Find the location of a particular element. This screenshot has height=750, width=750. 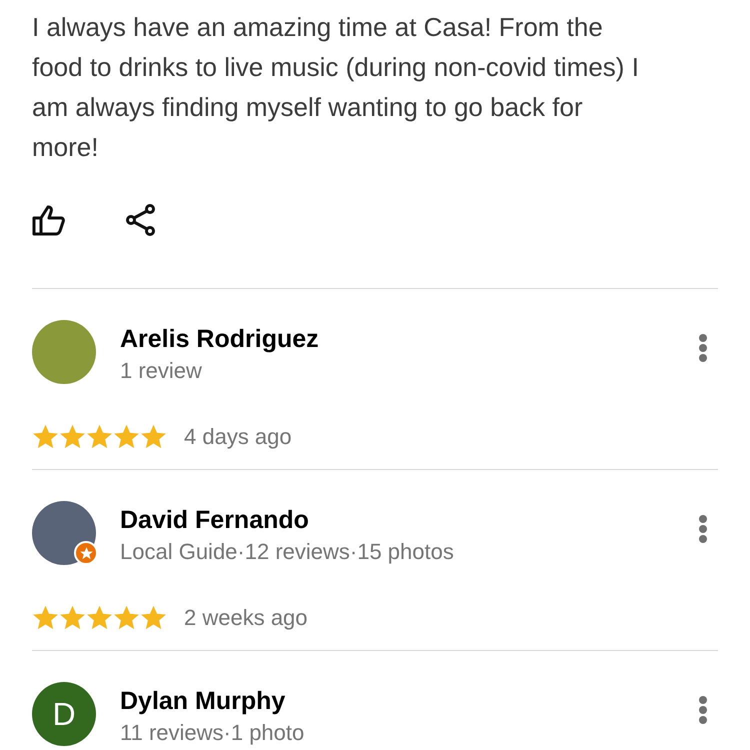

reviewer-name: Arelis Rodriguez is located at coordinates (409, 339).